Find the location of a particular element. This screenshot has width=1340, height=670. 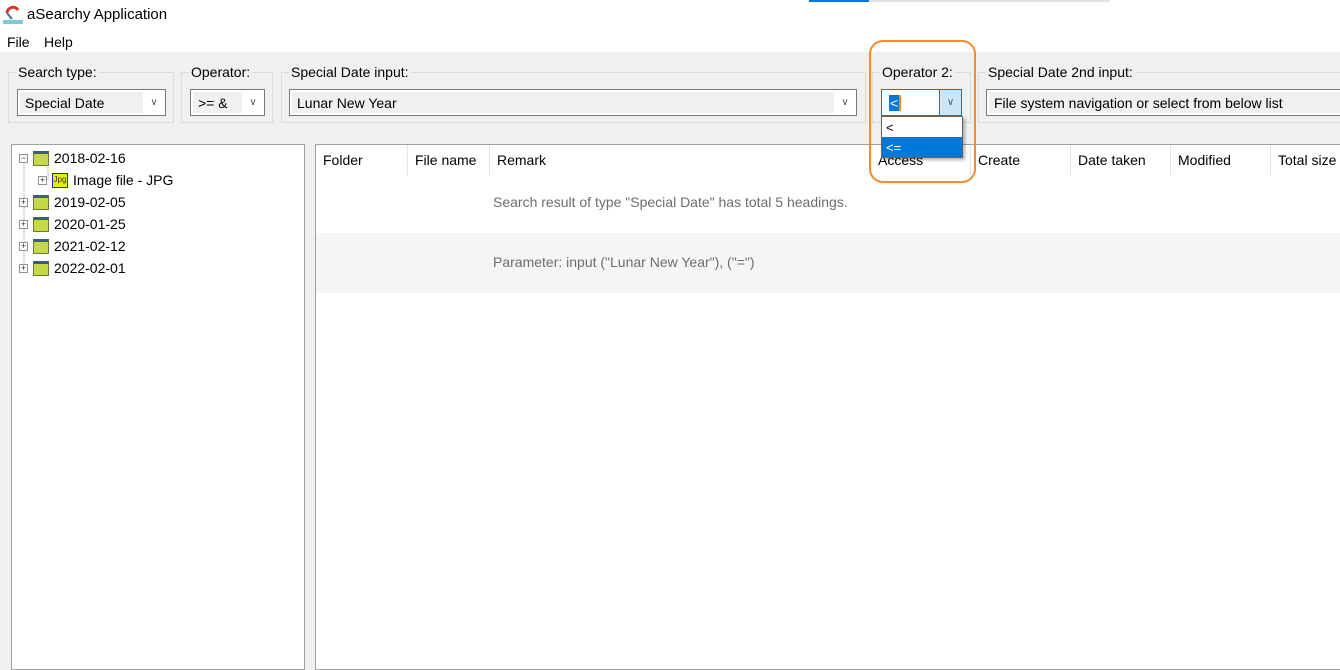

operator-label: Operator: is located at coordinates (221, 72).